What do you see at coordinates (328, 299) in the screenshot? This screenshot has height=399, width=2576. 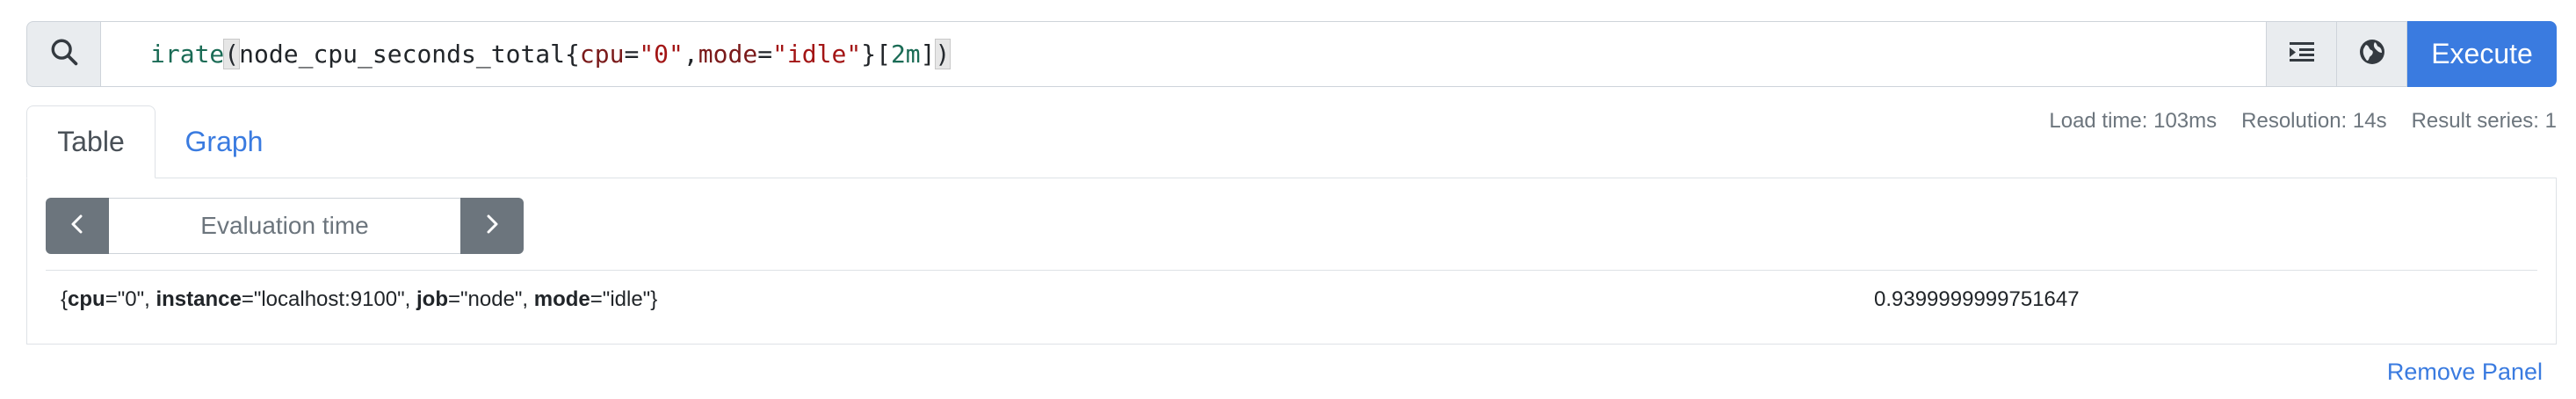 I see `series-label-value: ="localhost:9100",` at bounding box center [328, 299].